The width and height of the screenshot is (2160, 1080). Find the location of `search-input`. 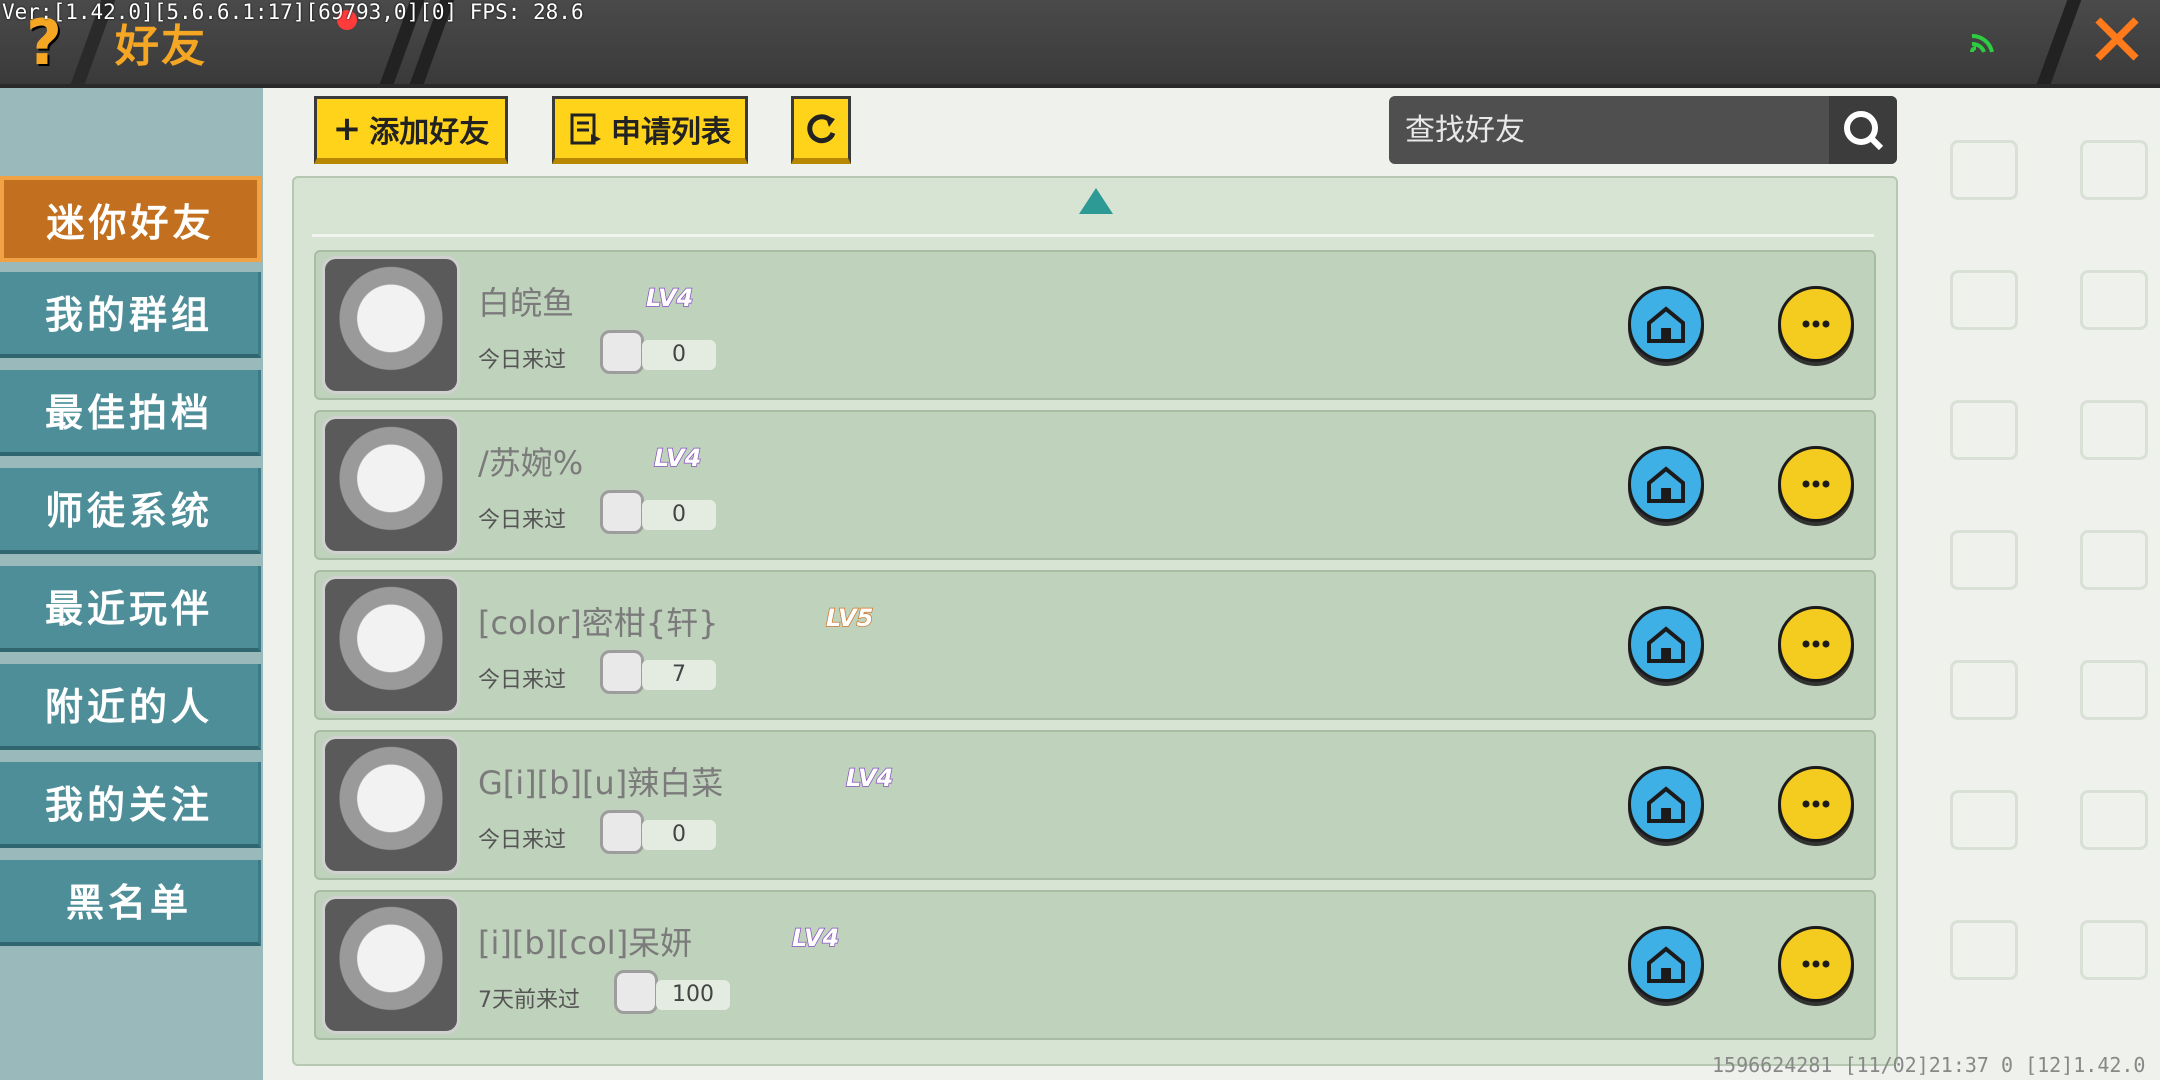

search-input is located at coordinates (1615, 130).